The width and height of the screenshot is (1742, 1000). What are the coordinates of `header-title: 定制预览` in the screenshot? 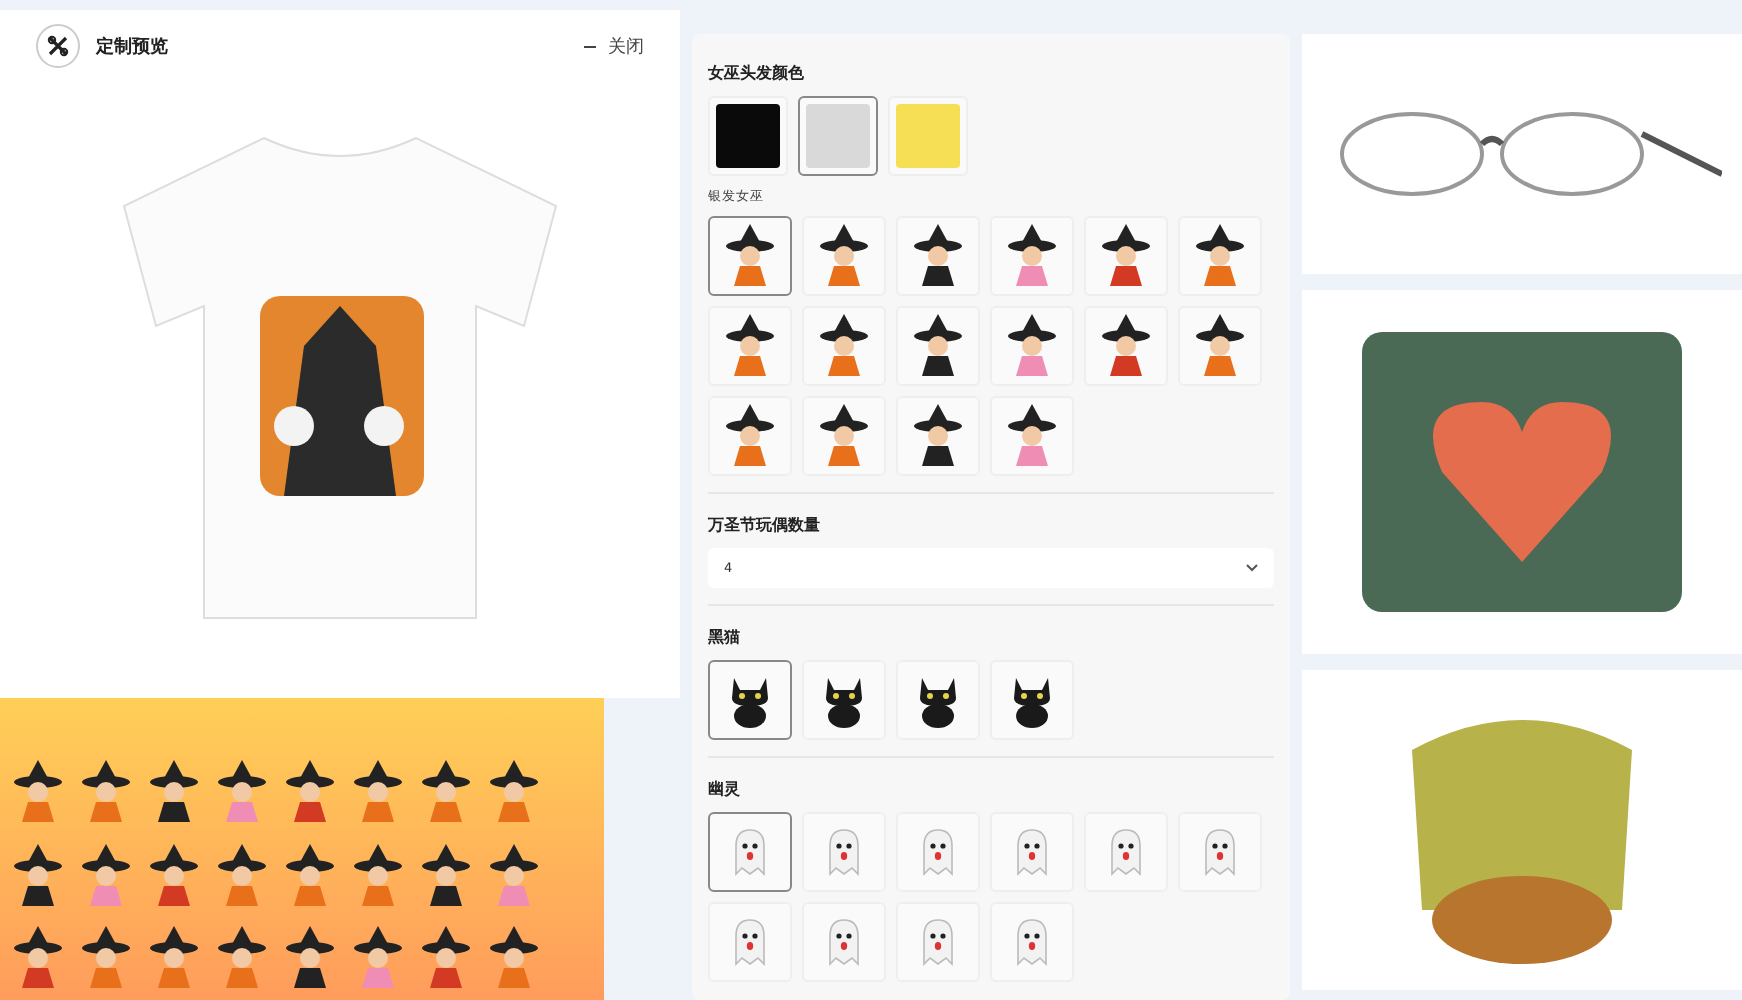 It's located at (133, 46).